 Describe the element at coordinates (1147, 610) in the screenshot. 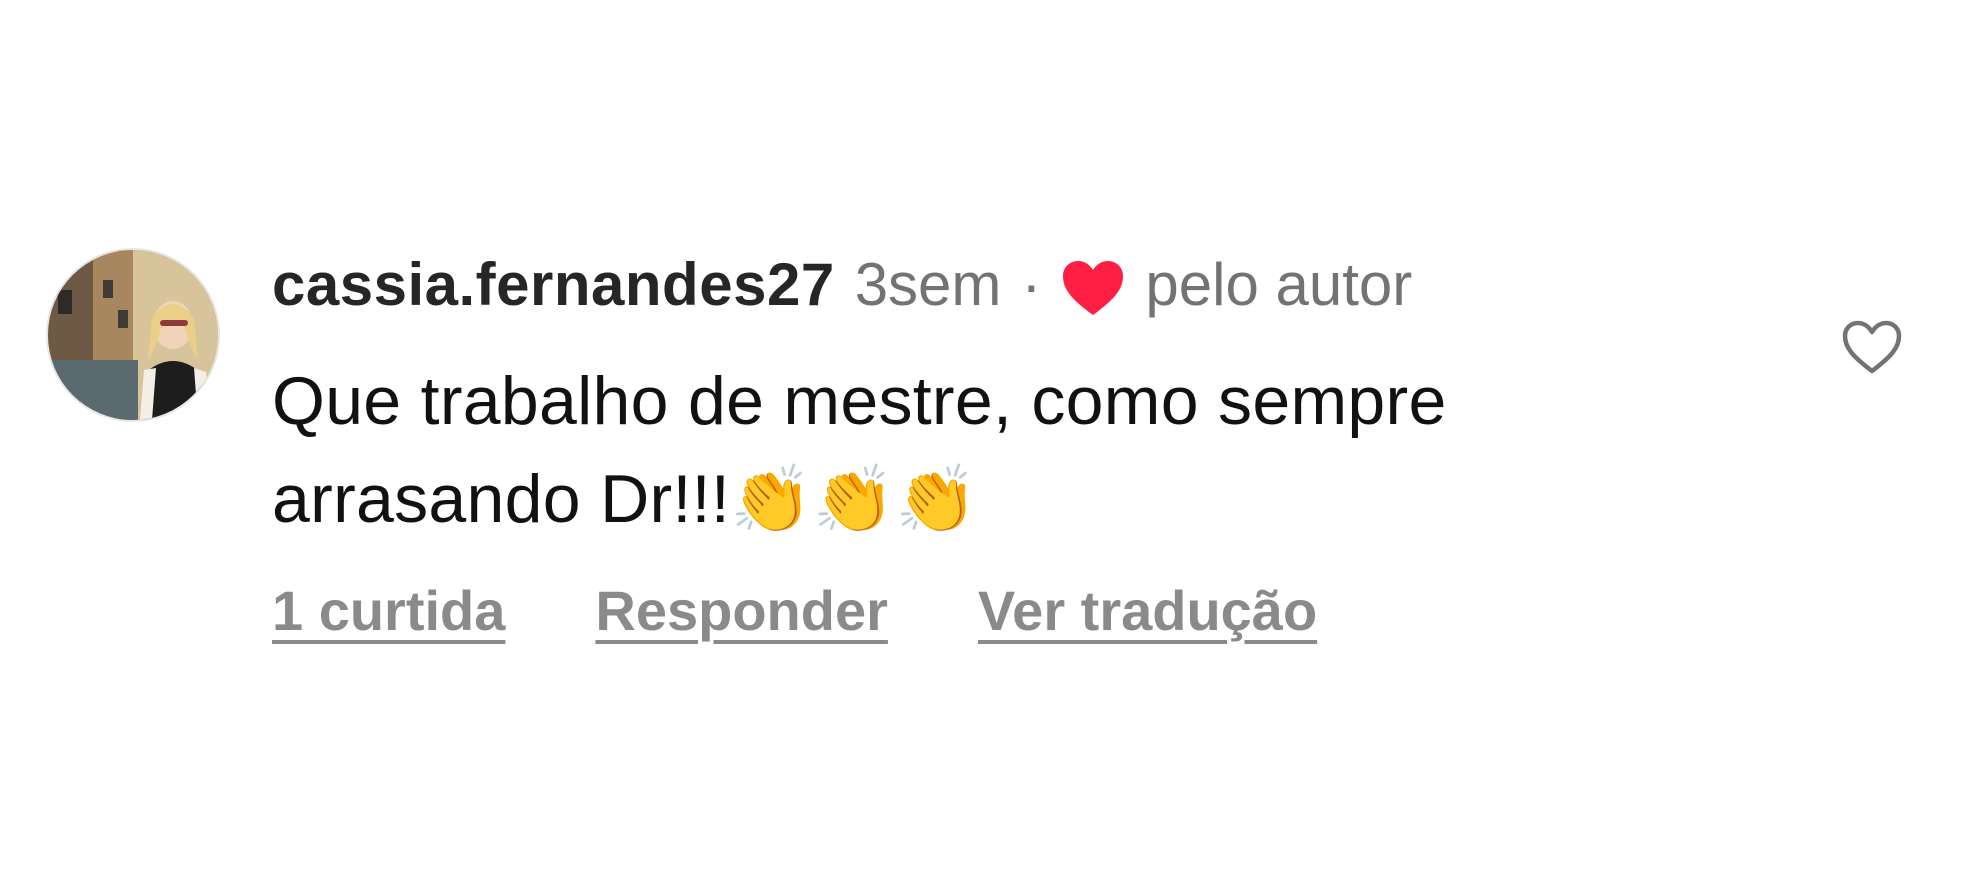

I see `see-translation-button: Ver tradução` at that location.